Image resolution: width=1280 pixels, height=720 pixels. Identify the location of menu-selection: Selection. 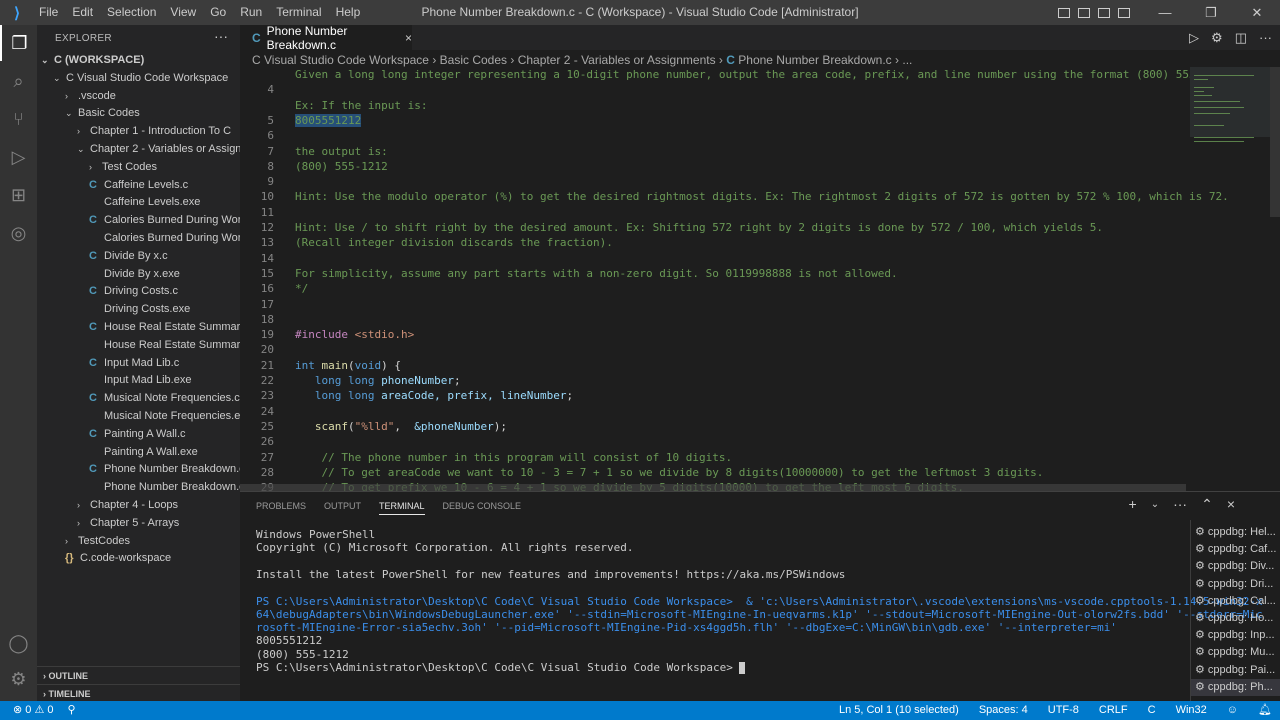
(131, 12).